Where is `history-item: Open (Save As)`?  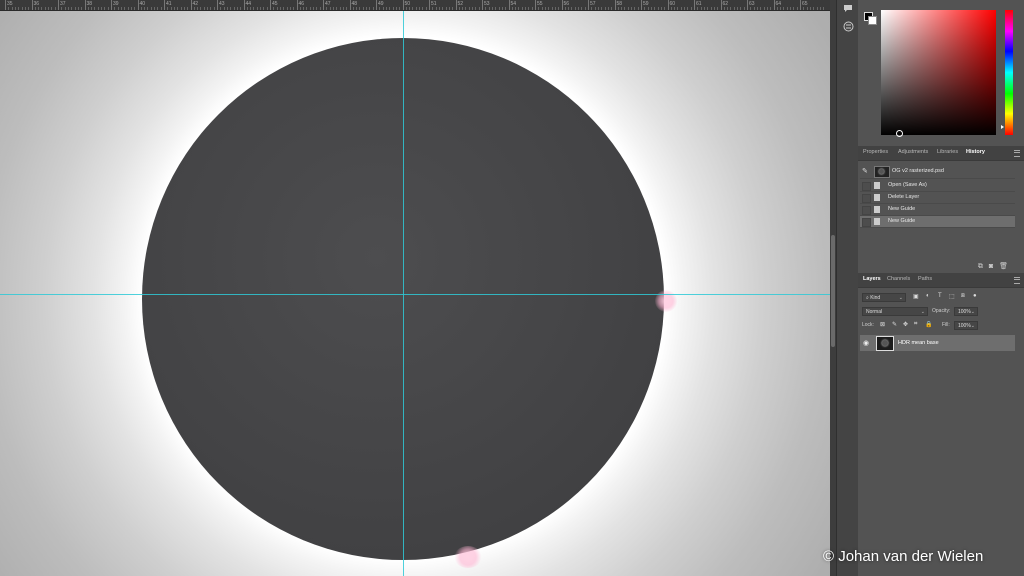
history-item: Open (Save As) is located at coordinates (937, 186).